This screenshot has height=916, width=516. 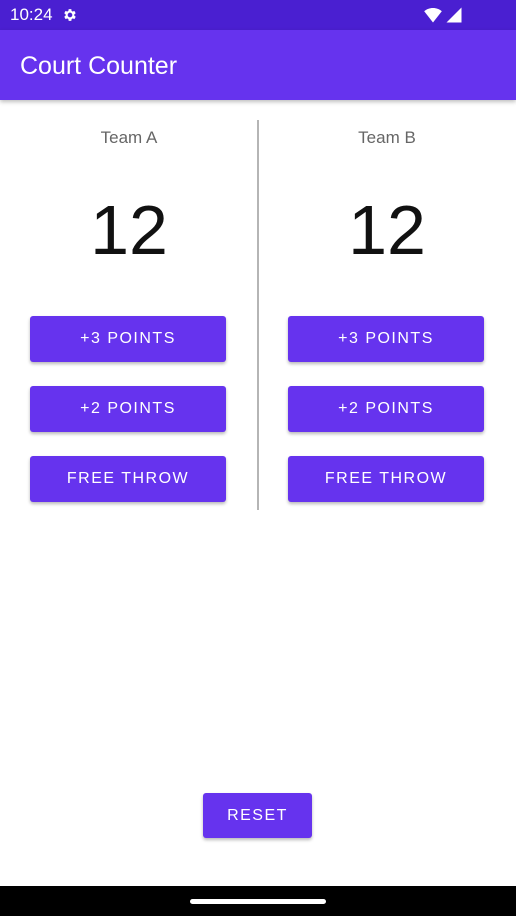 What do you see at coordinates (386, 409) in the screenshot?
I see `team-b-plus-2-button: +2 POINTS` at bounding box center [386, 409].